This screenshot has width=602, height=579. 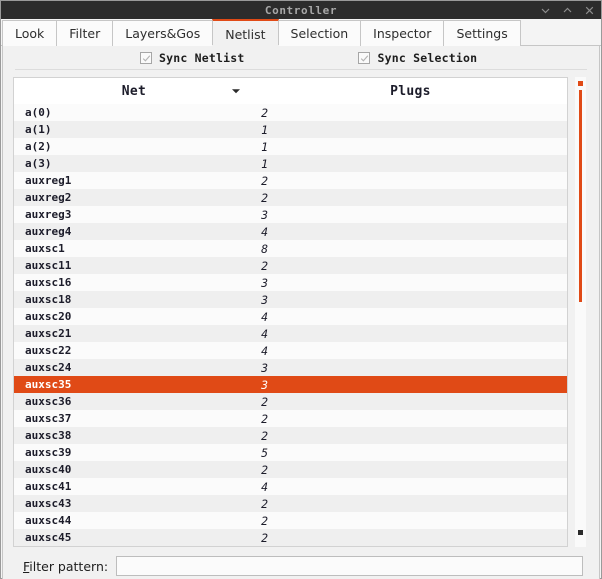 What do you see at coordinates (48, 418) in the screenshot?
I see `cell-net: auxsc37` at bounding box center [48, 418].